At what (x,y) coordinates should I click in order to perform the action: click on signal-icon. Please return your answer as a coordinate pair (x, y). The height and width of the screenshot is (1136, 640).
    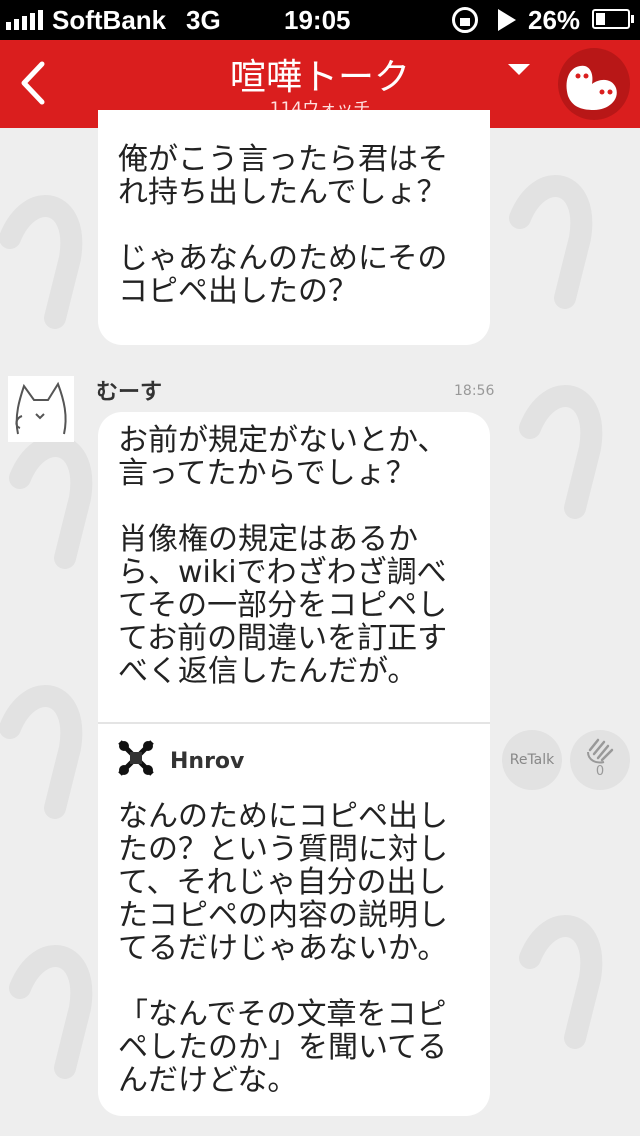
    Looking at the image, I should click on (24, 20).